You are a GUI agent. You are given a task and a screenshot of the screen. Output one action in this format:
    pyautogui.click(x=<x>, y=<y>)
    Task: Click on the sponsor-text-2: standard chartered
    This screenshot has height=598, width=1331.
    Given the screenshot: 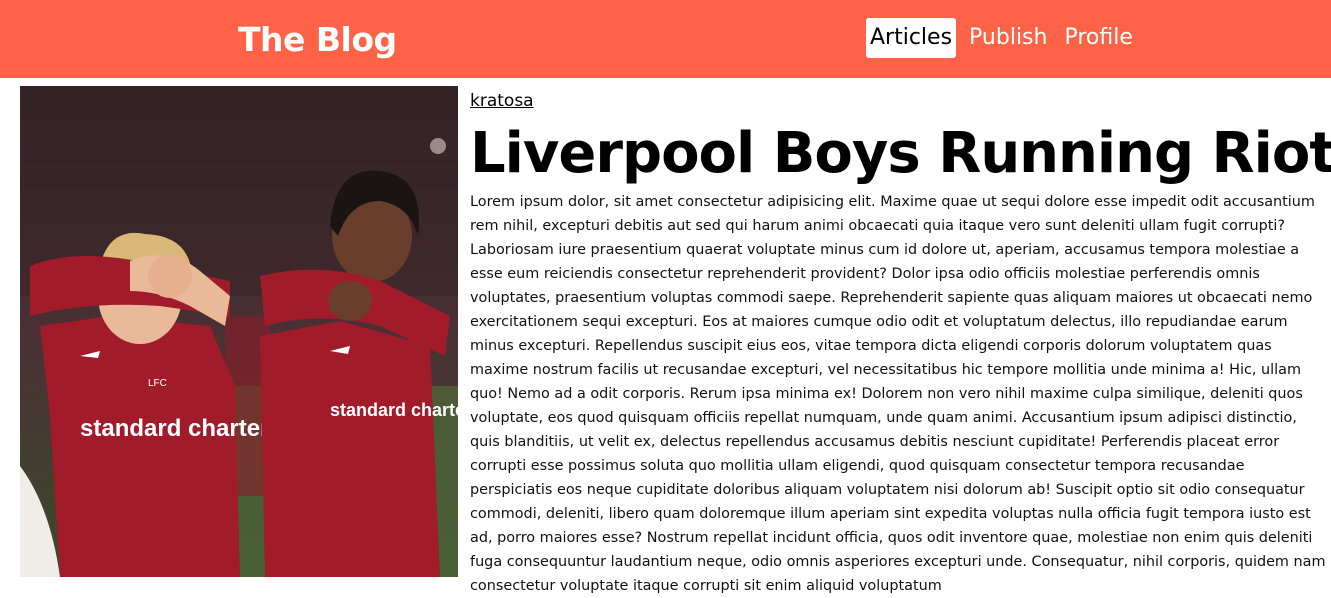 What is the action you would take?
    pyautogui.click(x=394, y=410)
    